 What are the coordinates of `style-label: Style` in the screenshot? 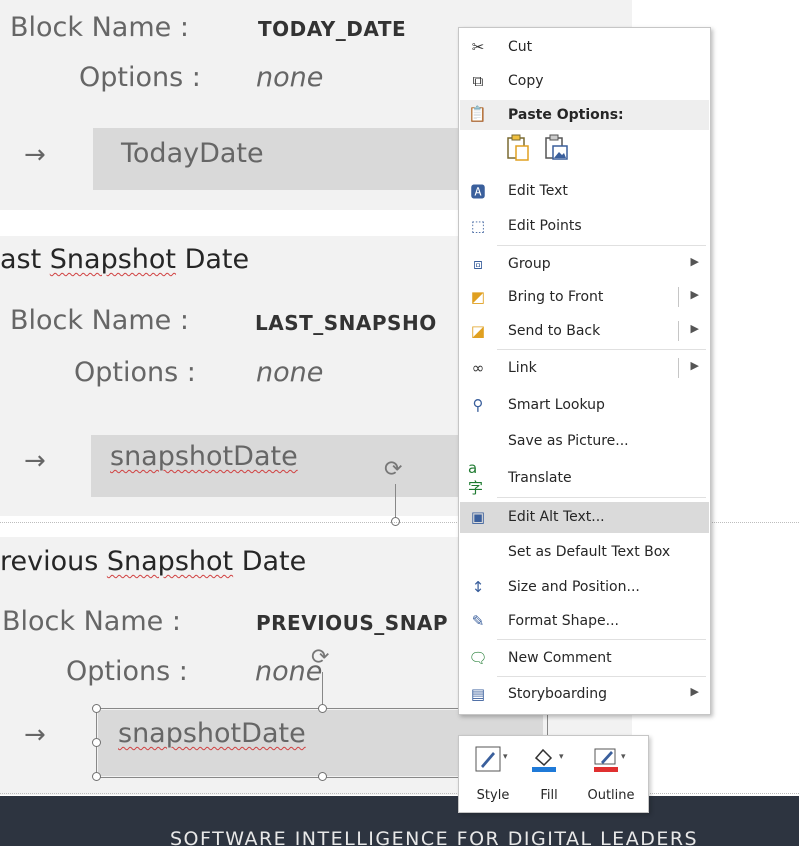 It's located at (493, 795).